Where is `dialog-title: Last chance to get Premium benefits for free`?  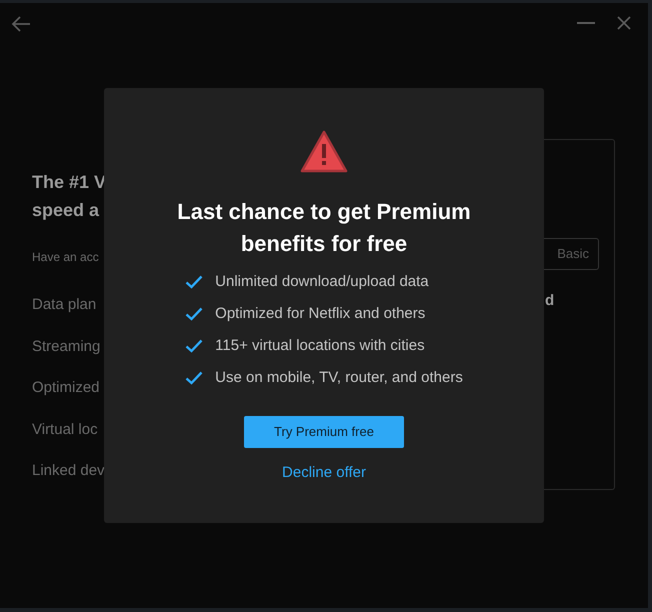 dialog-title: Last chance to get Premium benefits for free is located at coordinates (324, 228).